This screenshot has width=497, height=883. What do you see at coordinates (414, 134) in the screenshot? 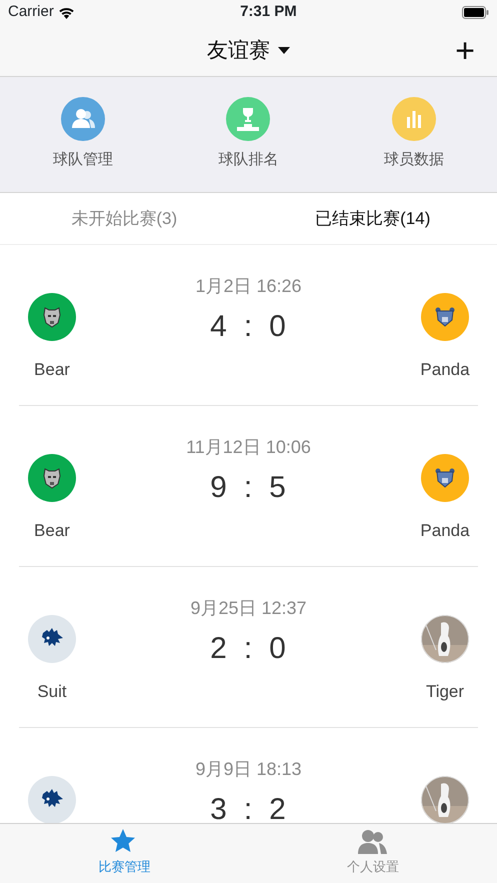
I see `shortcut-button: 球员数据` at bounding box center [414, 134].